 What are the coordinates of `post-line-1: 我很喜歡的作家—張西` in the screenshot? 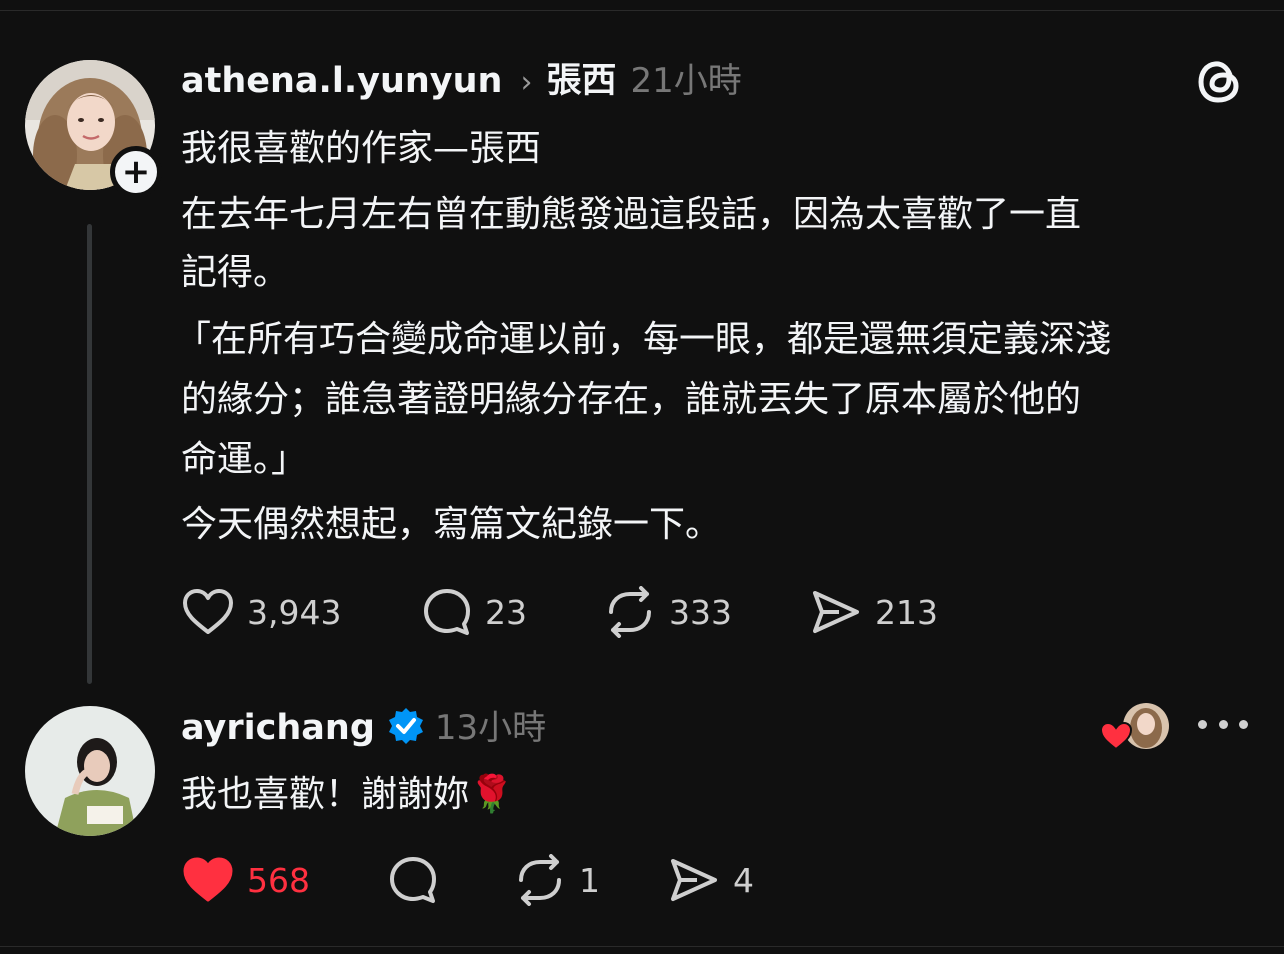 It's located at (361, 148).